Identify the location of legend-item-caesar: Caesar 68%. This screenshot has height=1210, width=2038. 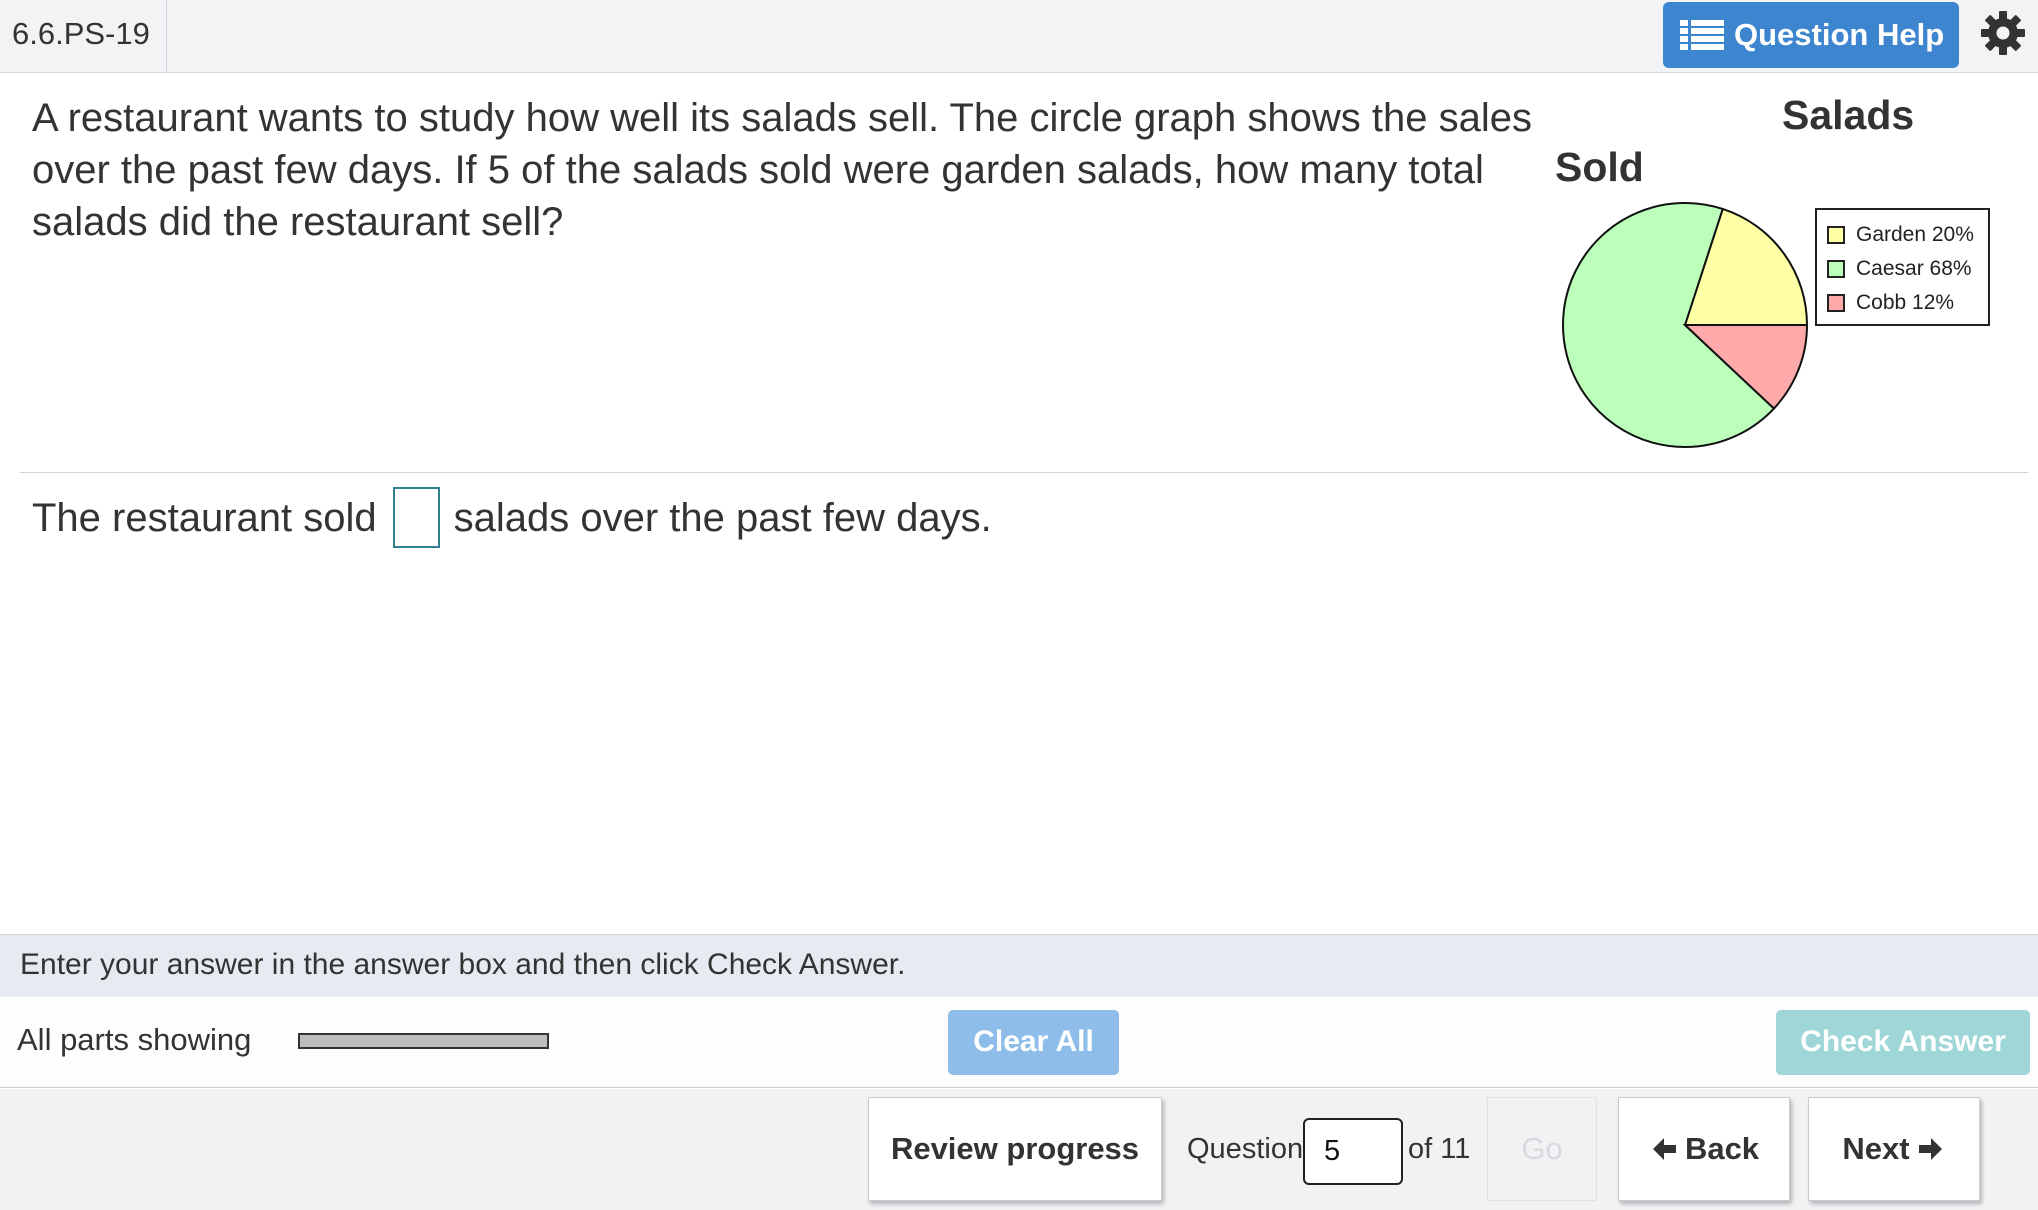
(1902, 269).